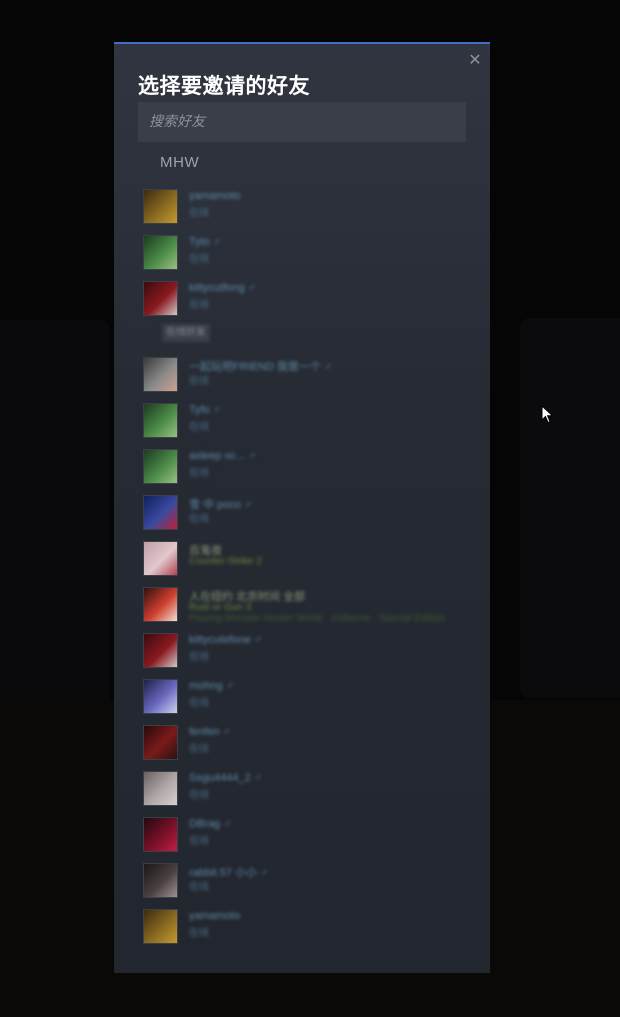 This screenshot has width=620, height=1017. What do you see at coordinates (220, 607) in the screenshot?
I see `friend-status: Rust or Gun 3` at bounding box center [220, 607].